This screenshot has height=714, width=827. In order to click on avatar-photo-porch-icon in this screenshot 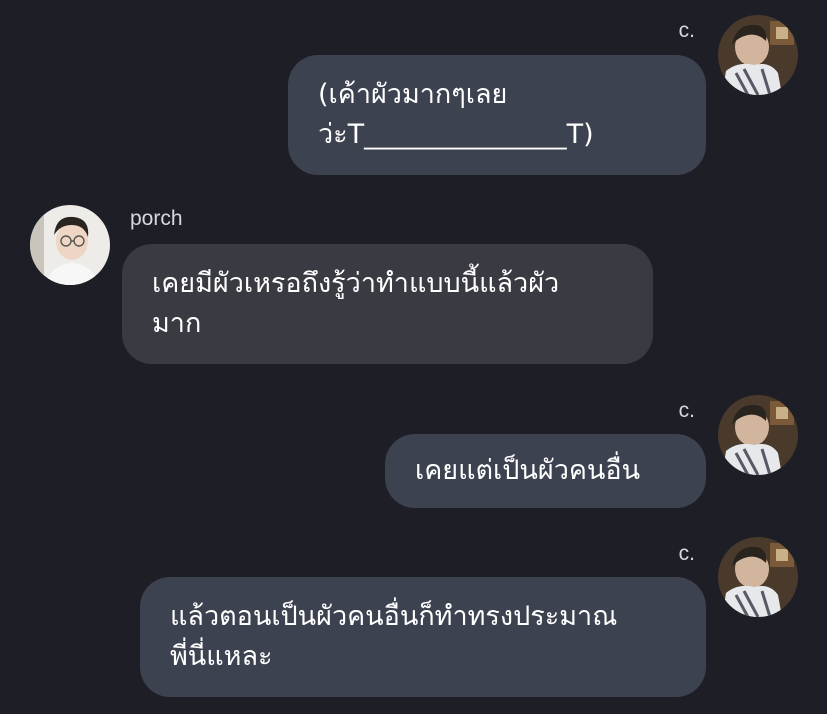, I will do `click(70, 245)`.